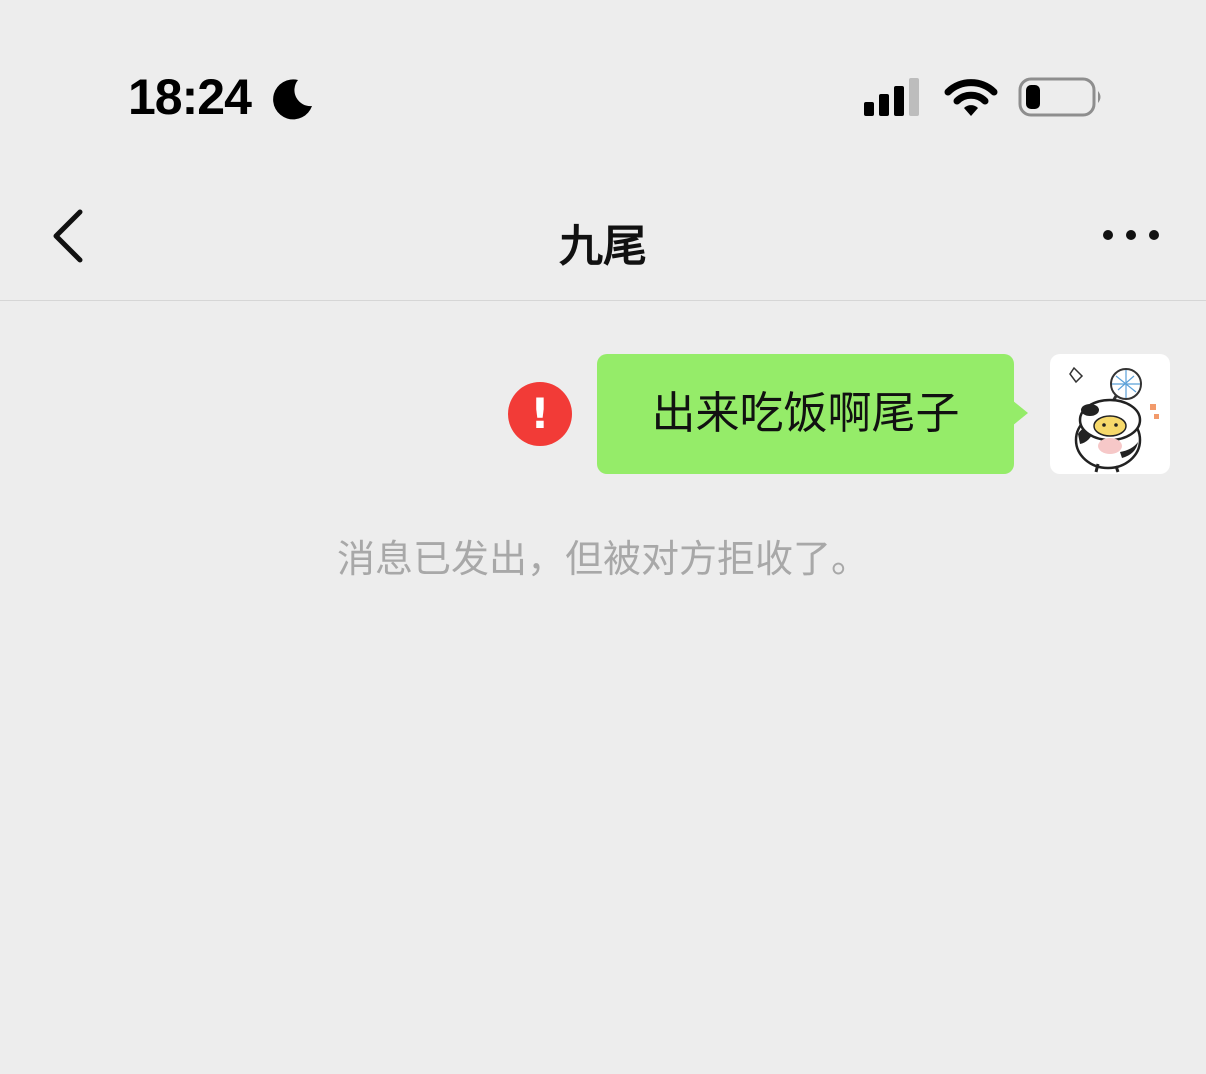 This screenshot has height=1074, width=1206. Describe the element at coordinates (971, 97) in the screenshot. I see `wifi-icon` at that location.